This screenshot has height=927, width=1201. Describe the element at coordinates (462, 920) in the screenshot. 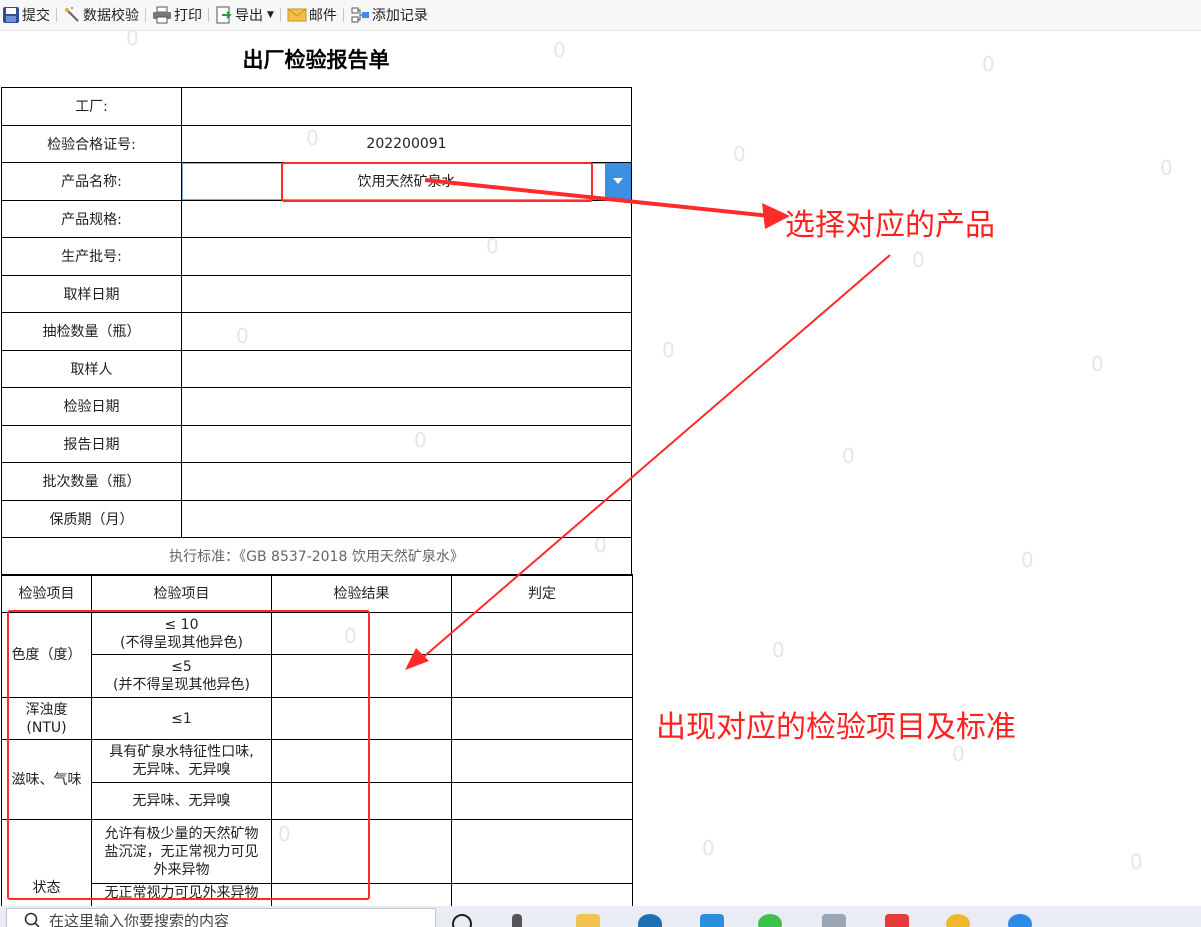

I see `task-view-icon` at that location.